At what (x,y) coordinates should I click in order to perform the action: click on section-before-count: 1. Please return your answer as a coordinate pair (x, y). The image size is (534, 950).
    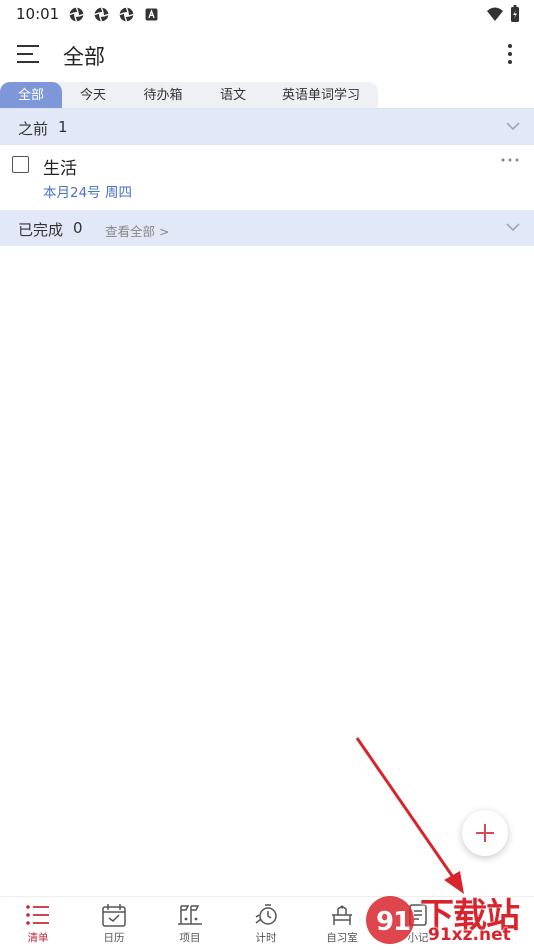
    Looking at the image, I should click on (63, 127).